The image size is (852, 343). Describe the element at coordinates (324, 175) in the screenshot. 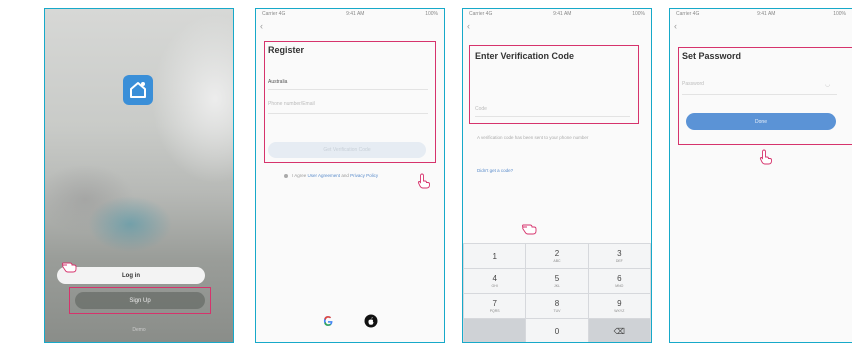

I see `user-agreement-link: User Agreement` at that location.